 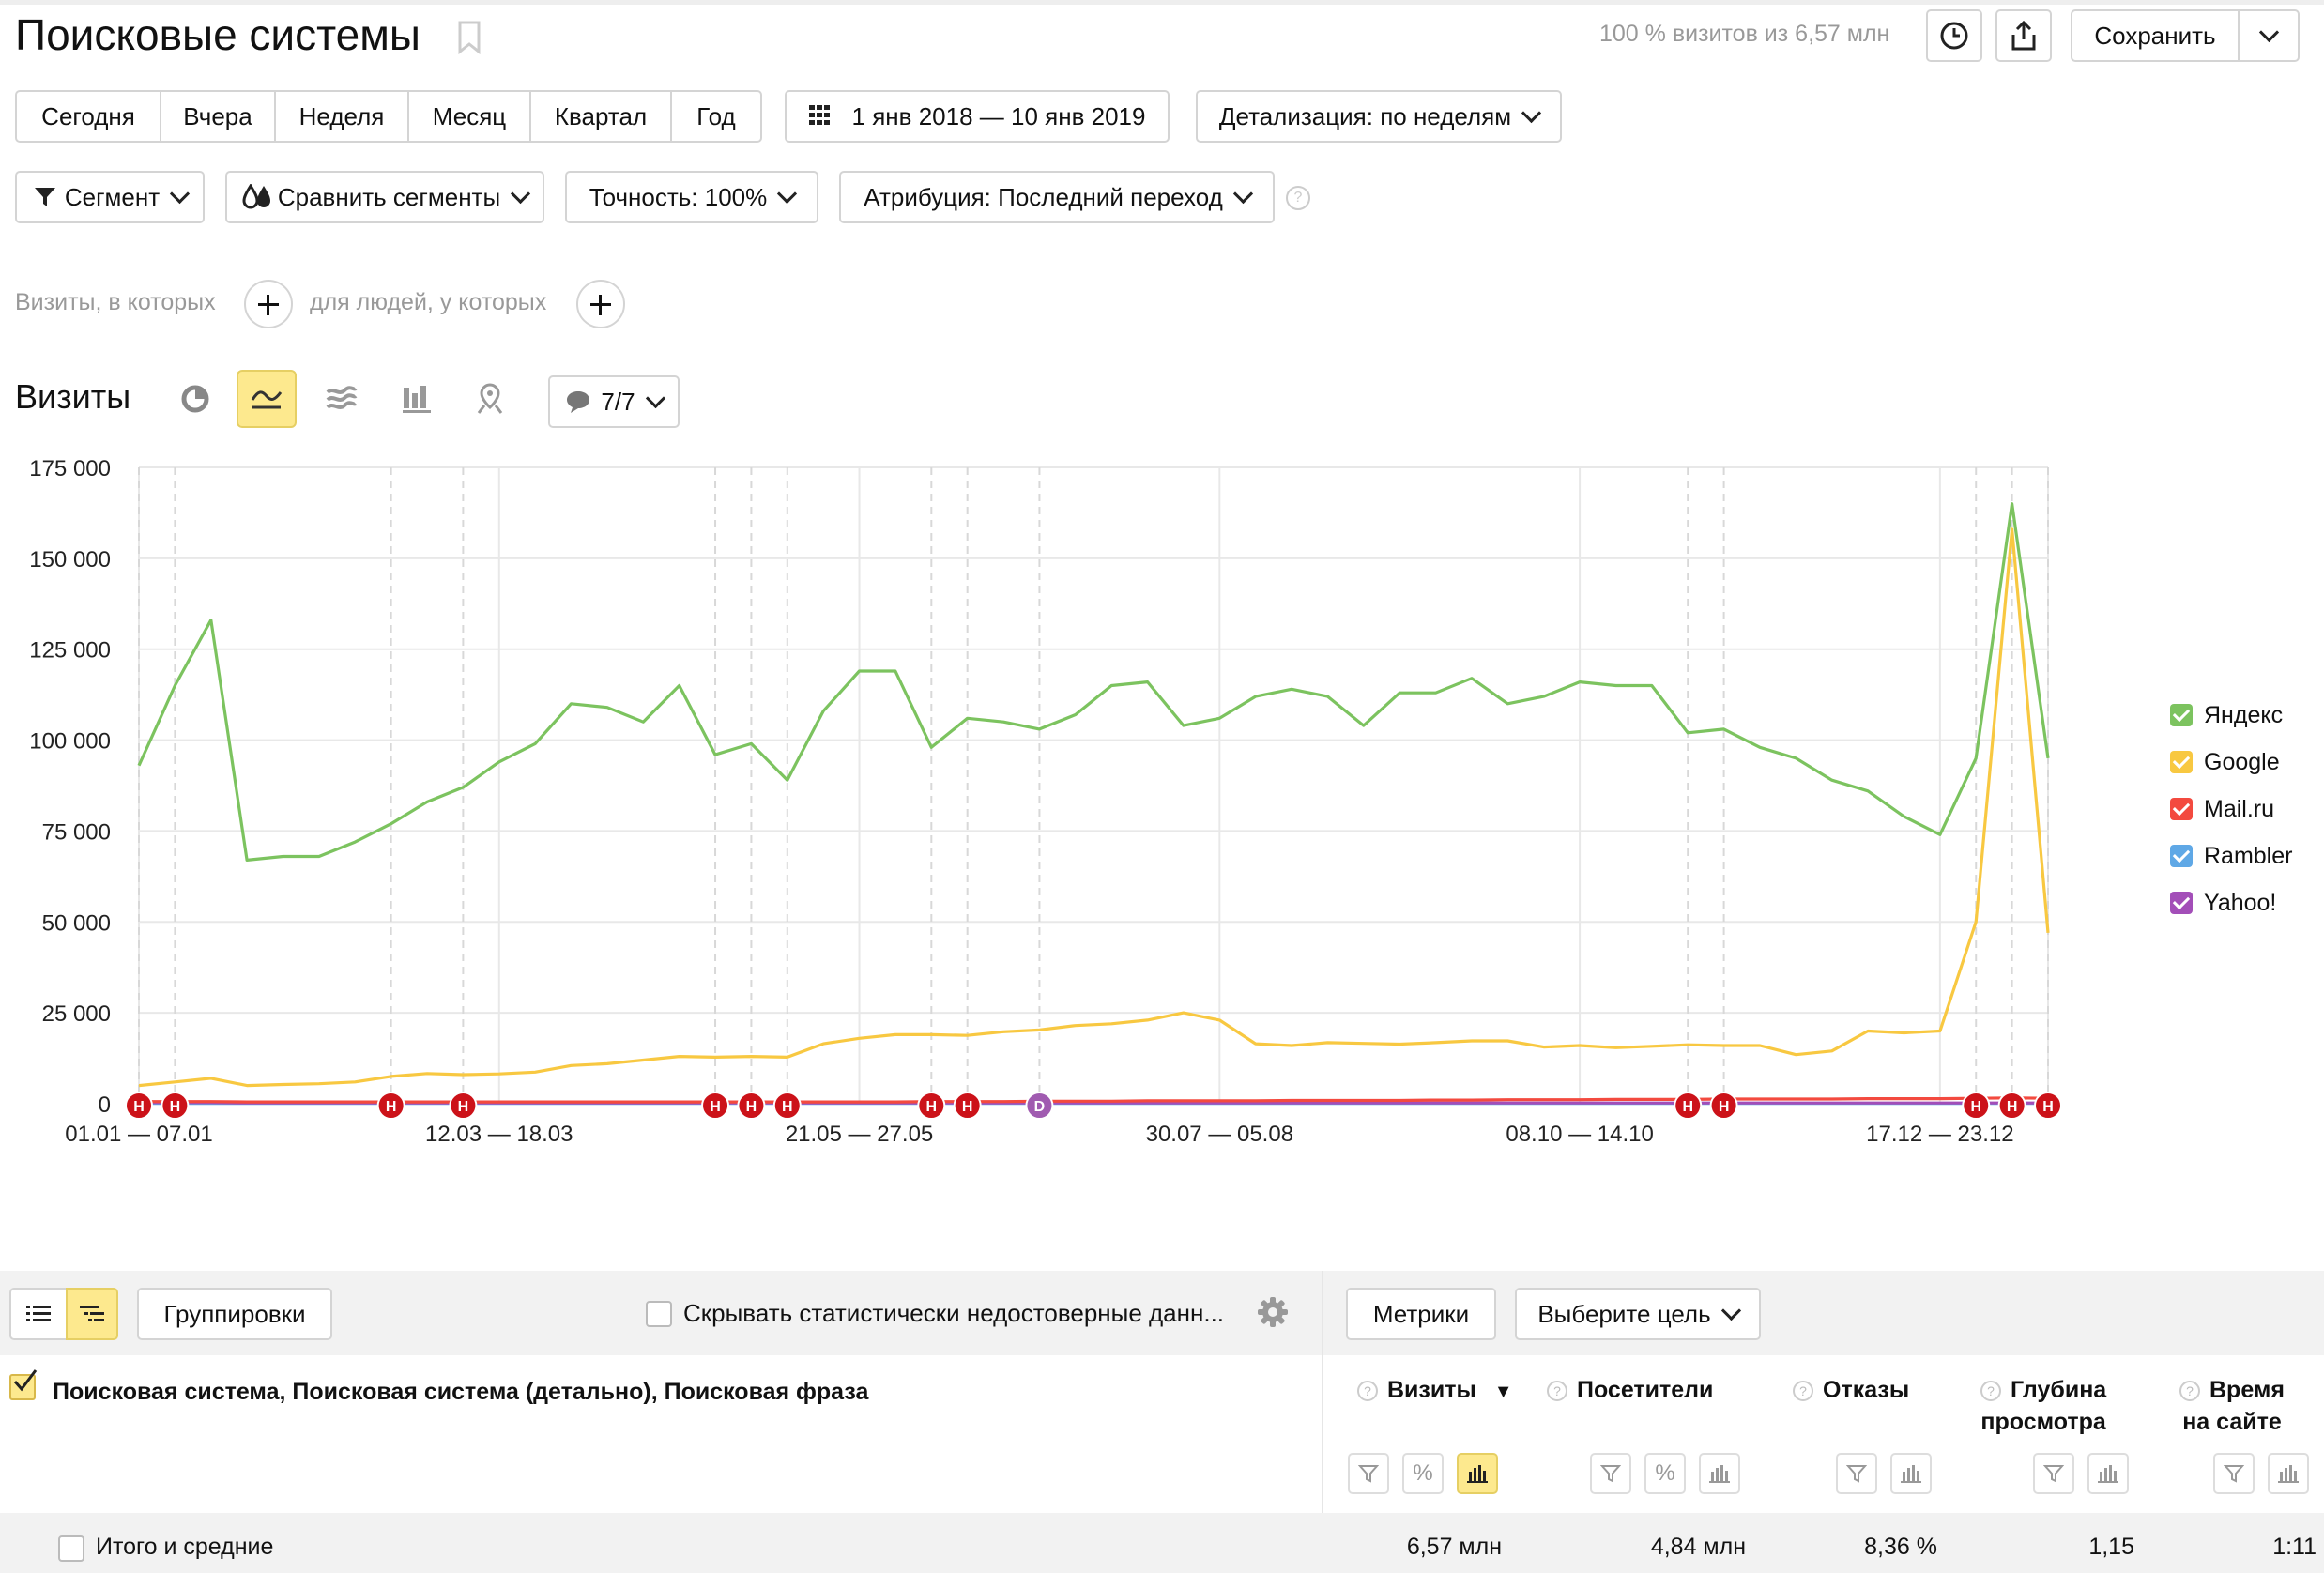 I want to click on share-icon, so click(x=2023, y=35).